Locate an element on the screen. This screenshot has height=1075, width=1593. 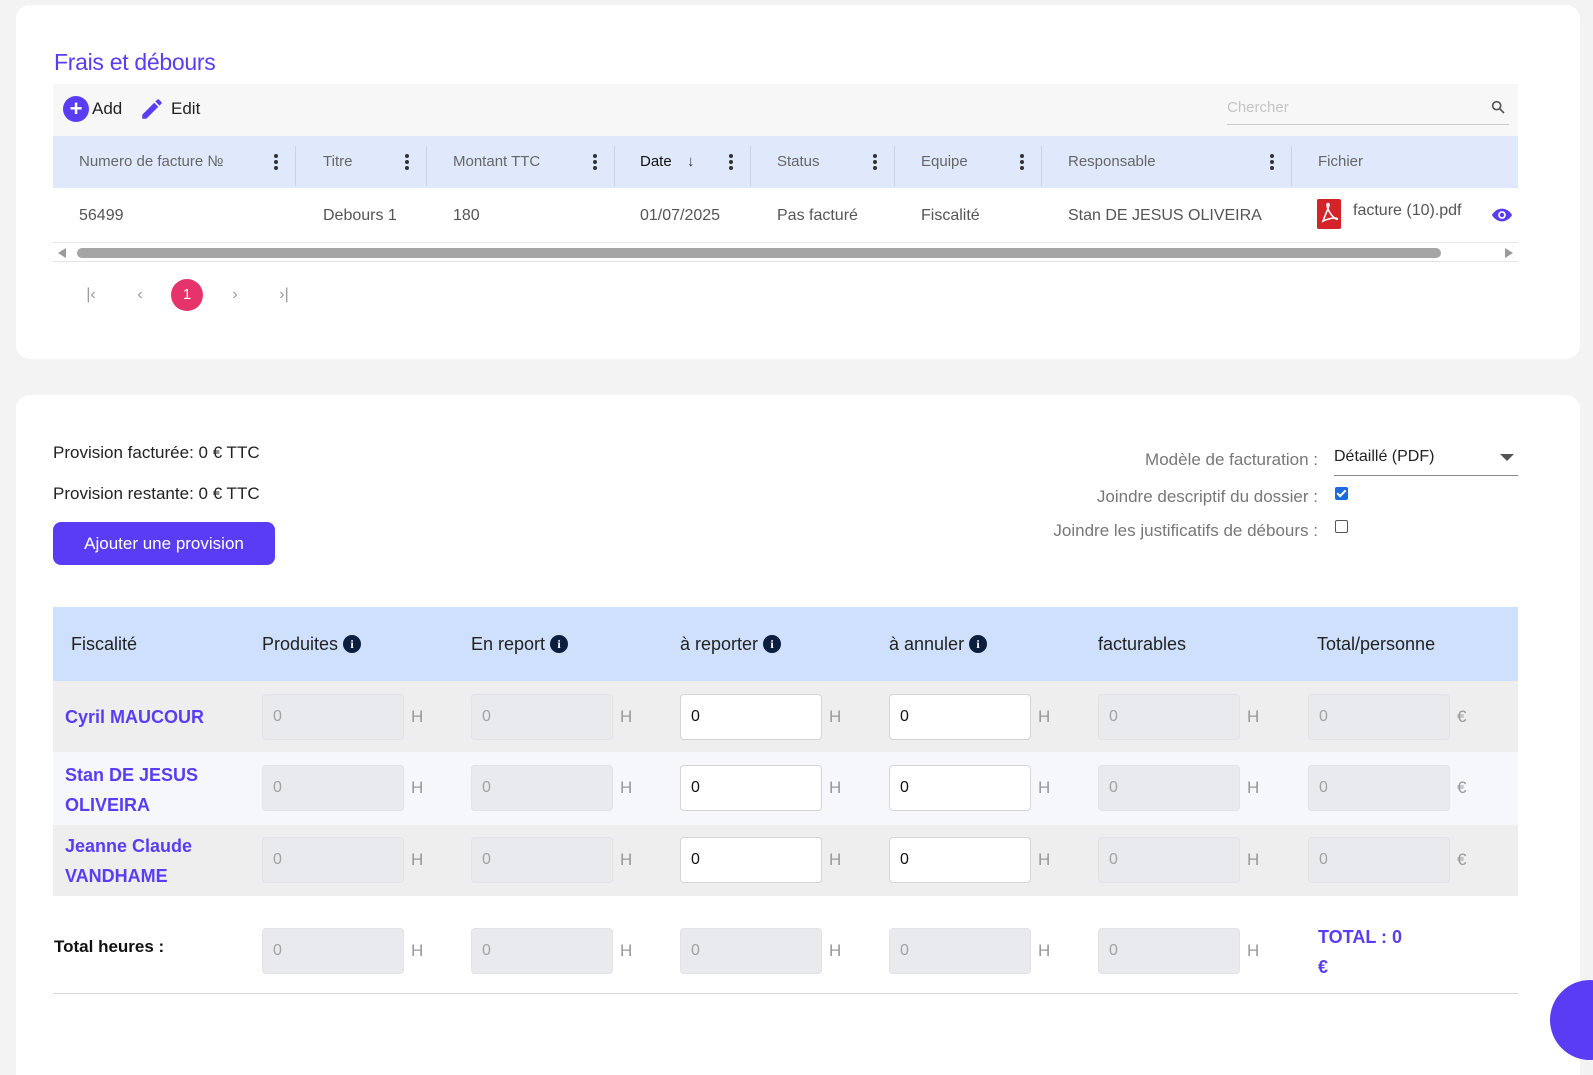
section-title: Frais et débours is located at coordinates (135, 62).